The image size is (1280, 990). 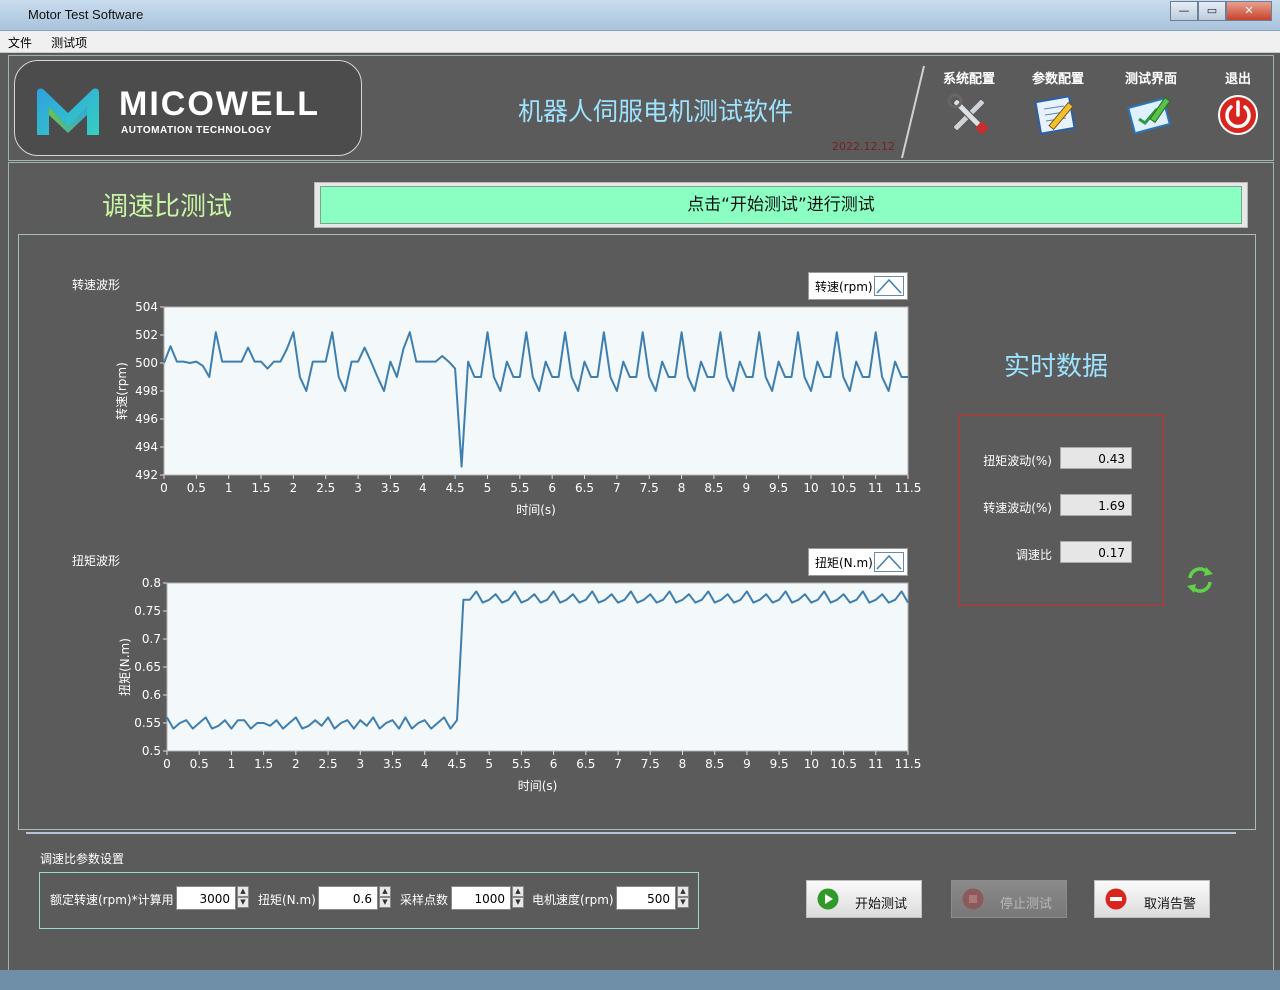 What do you see at coordinates (260, 488) in the screenshot?
I see `speed-x-tick-label: 1.5` at bounding box center [260, 488].